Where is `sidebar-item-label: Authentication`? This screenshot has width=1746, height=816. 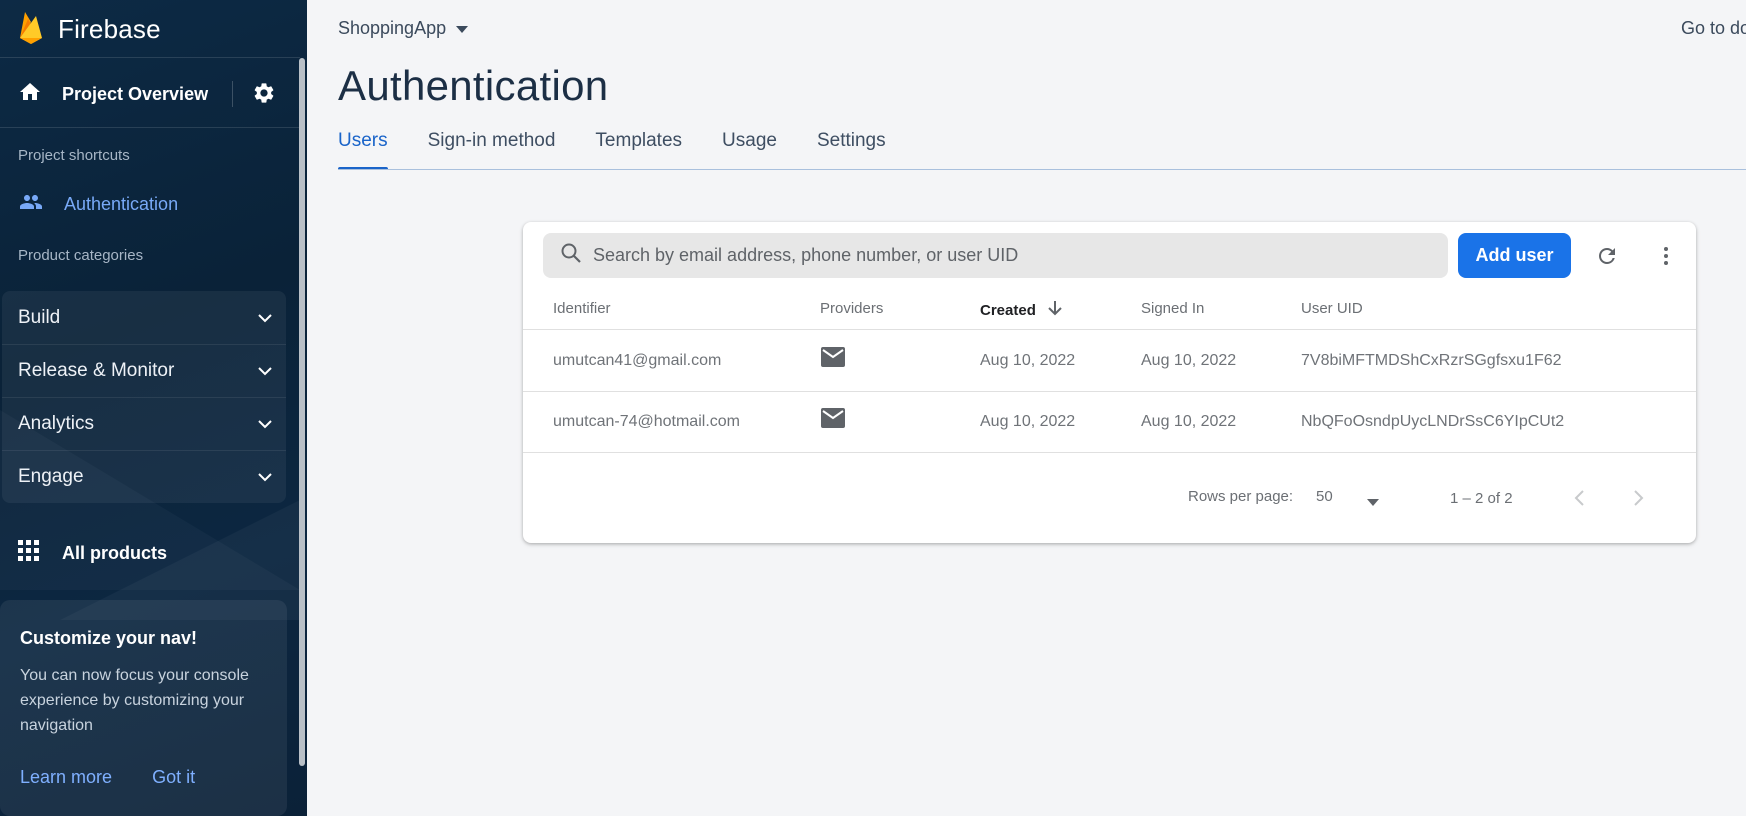
sidebar-item-label: Authentication is located at coordinates (121, 204).